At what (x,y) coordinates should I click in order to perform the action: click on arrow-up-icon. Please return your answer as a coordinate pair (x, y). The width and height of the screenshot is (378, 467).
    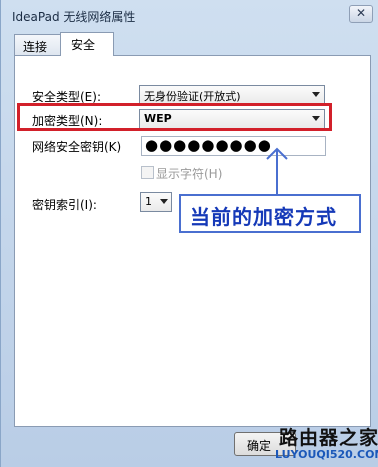
    Looking at the image, I should click on (277, 172).